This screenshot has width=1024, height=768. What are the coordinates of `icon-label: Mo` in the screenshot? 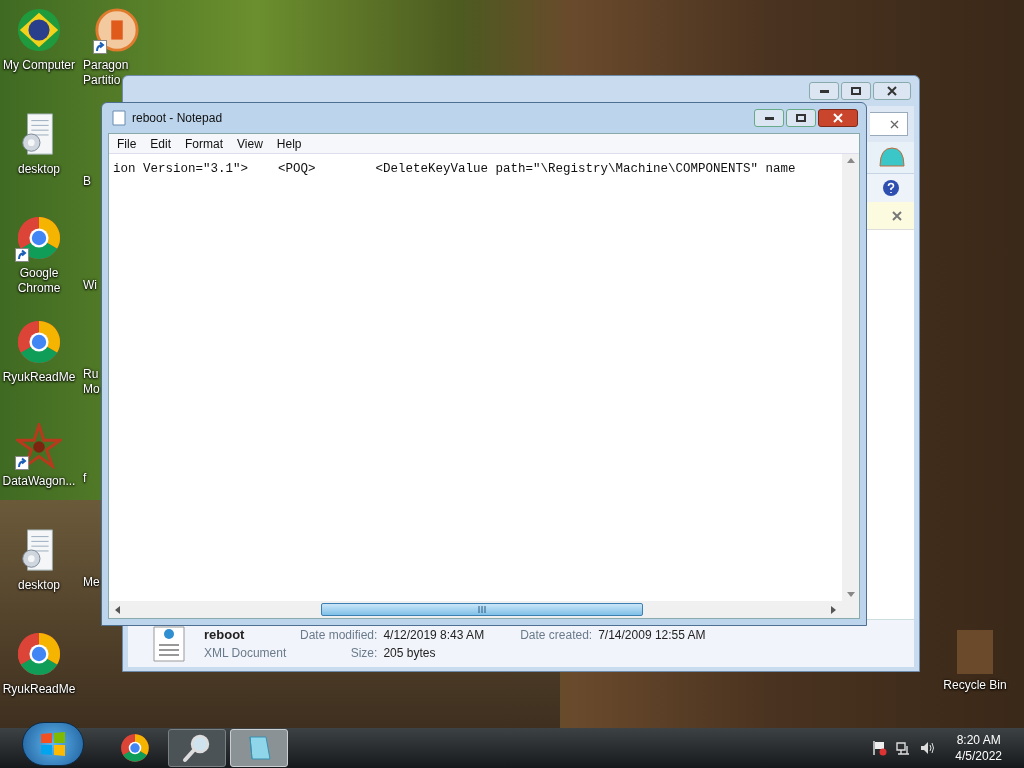 It's located at (91, 389).